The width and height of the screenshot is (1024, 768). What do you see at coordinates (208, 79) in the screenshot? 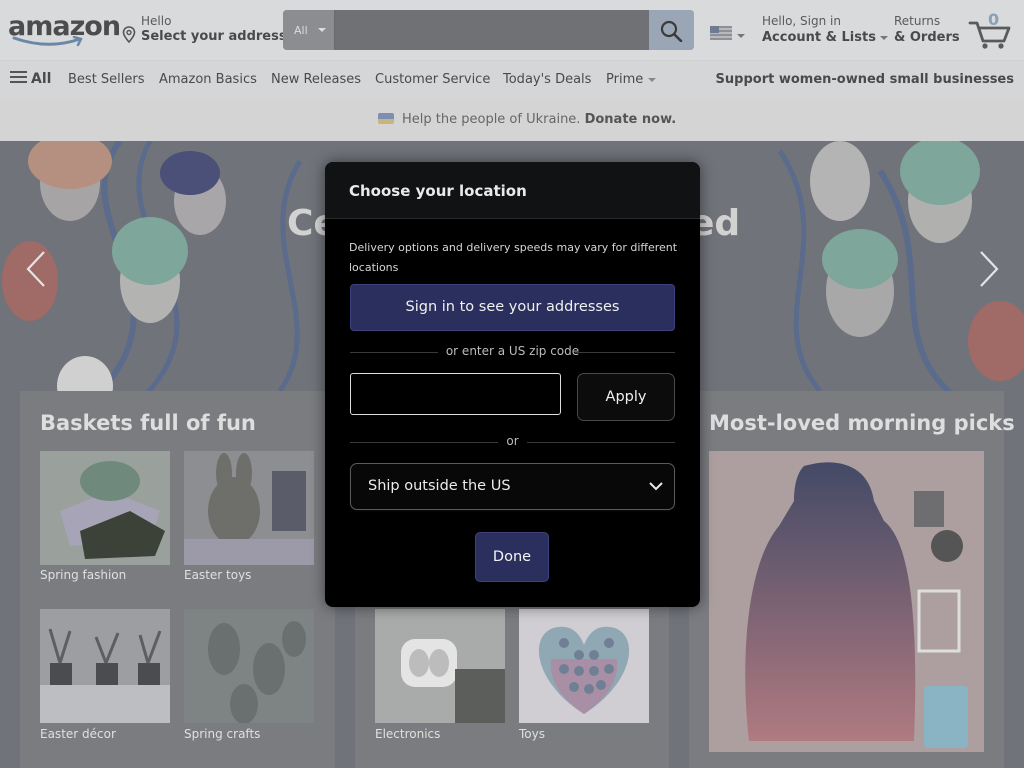
I see `nav-link-amazon-basics: Amazon Basics` at bounding box center [208, 79].